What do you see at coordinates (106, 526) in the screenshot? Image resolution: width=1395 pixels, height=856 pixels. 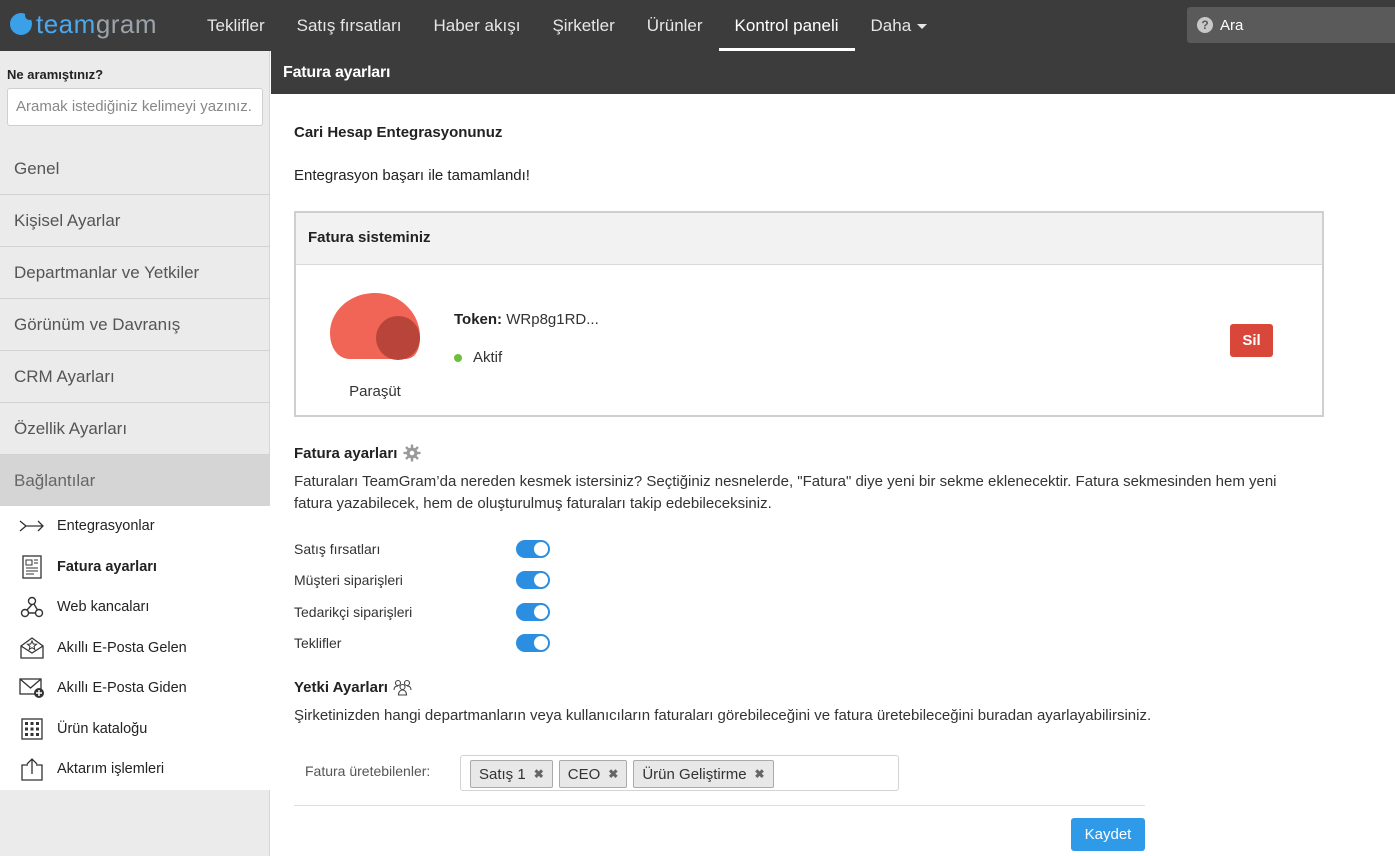 I see `sidebar-item-label: Entegrasyonlar` at bounding box center [106, 526].